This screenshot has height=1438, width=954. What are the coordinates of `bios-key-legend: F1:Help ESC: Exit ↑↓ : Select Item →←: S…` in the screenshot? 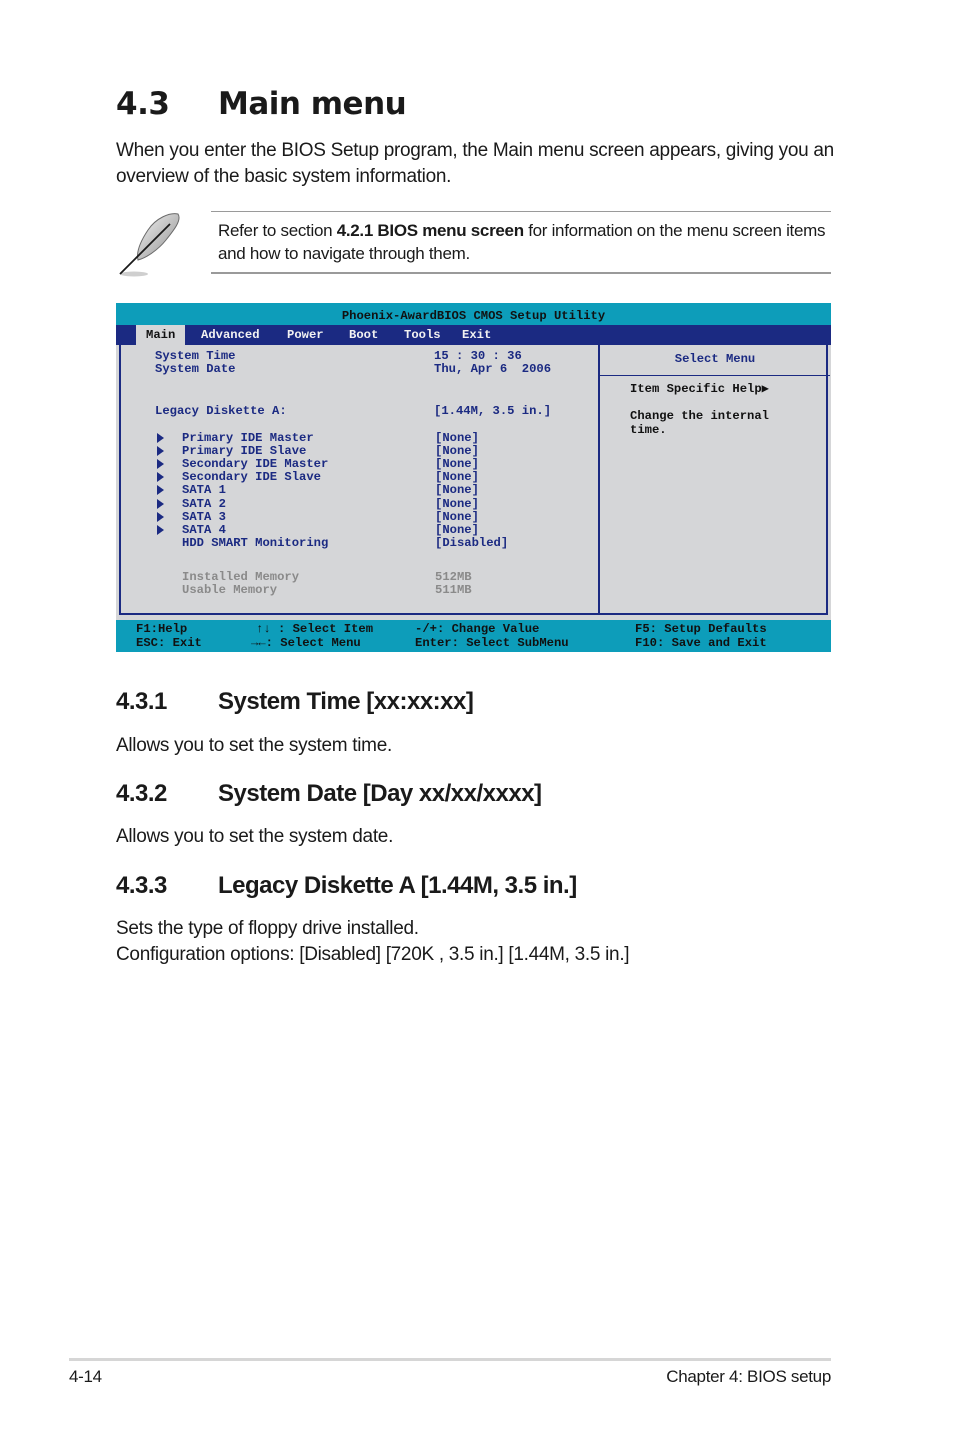 It's located at (473, 636).